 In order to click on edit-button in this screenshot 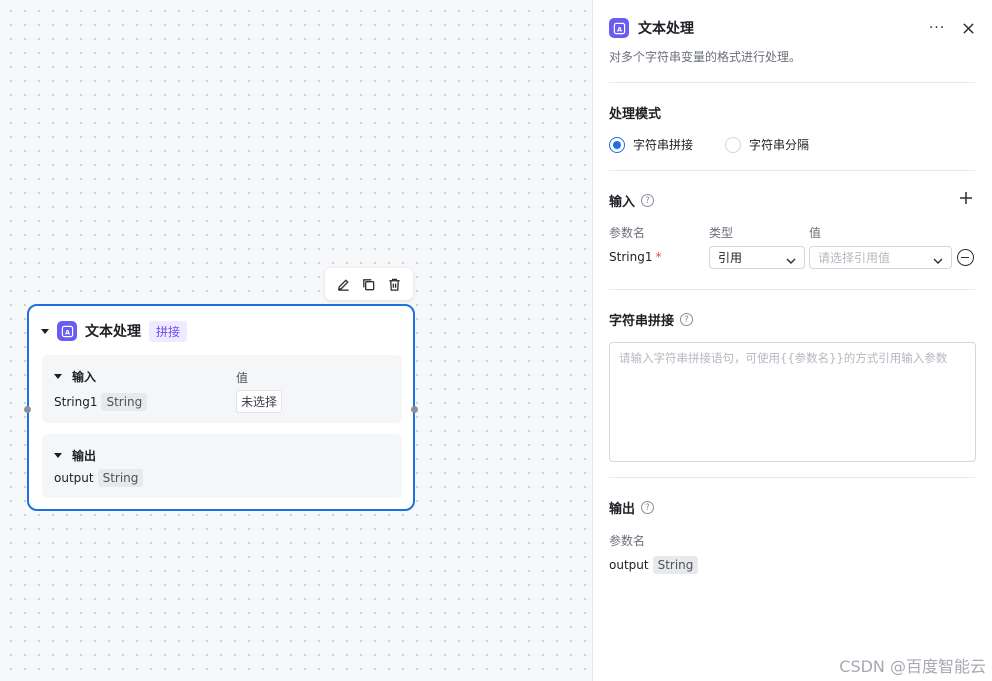, I will do `click(344, 284)`.